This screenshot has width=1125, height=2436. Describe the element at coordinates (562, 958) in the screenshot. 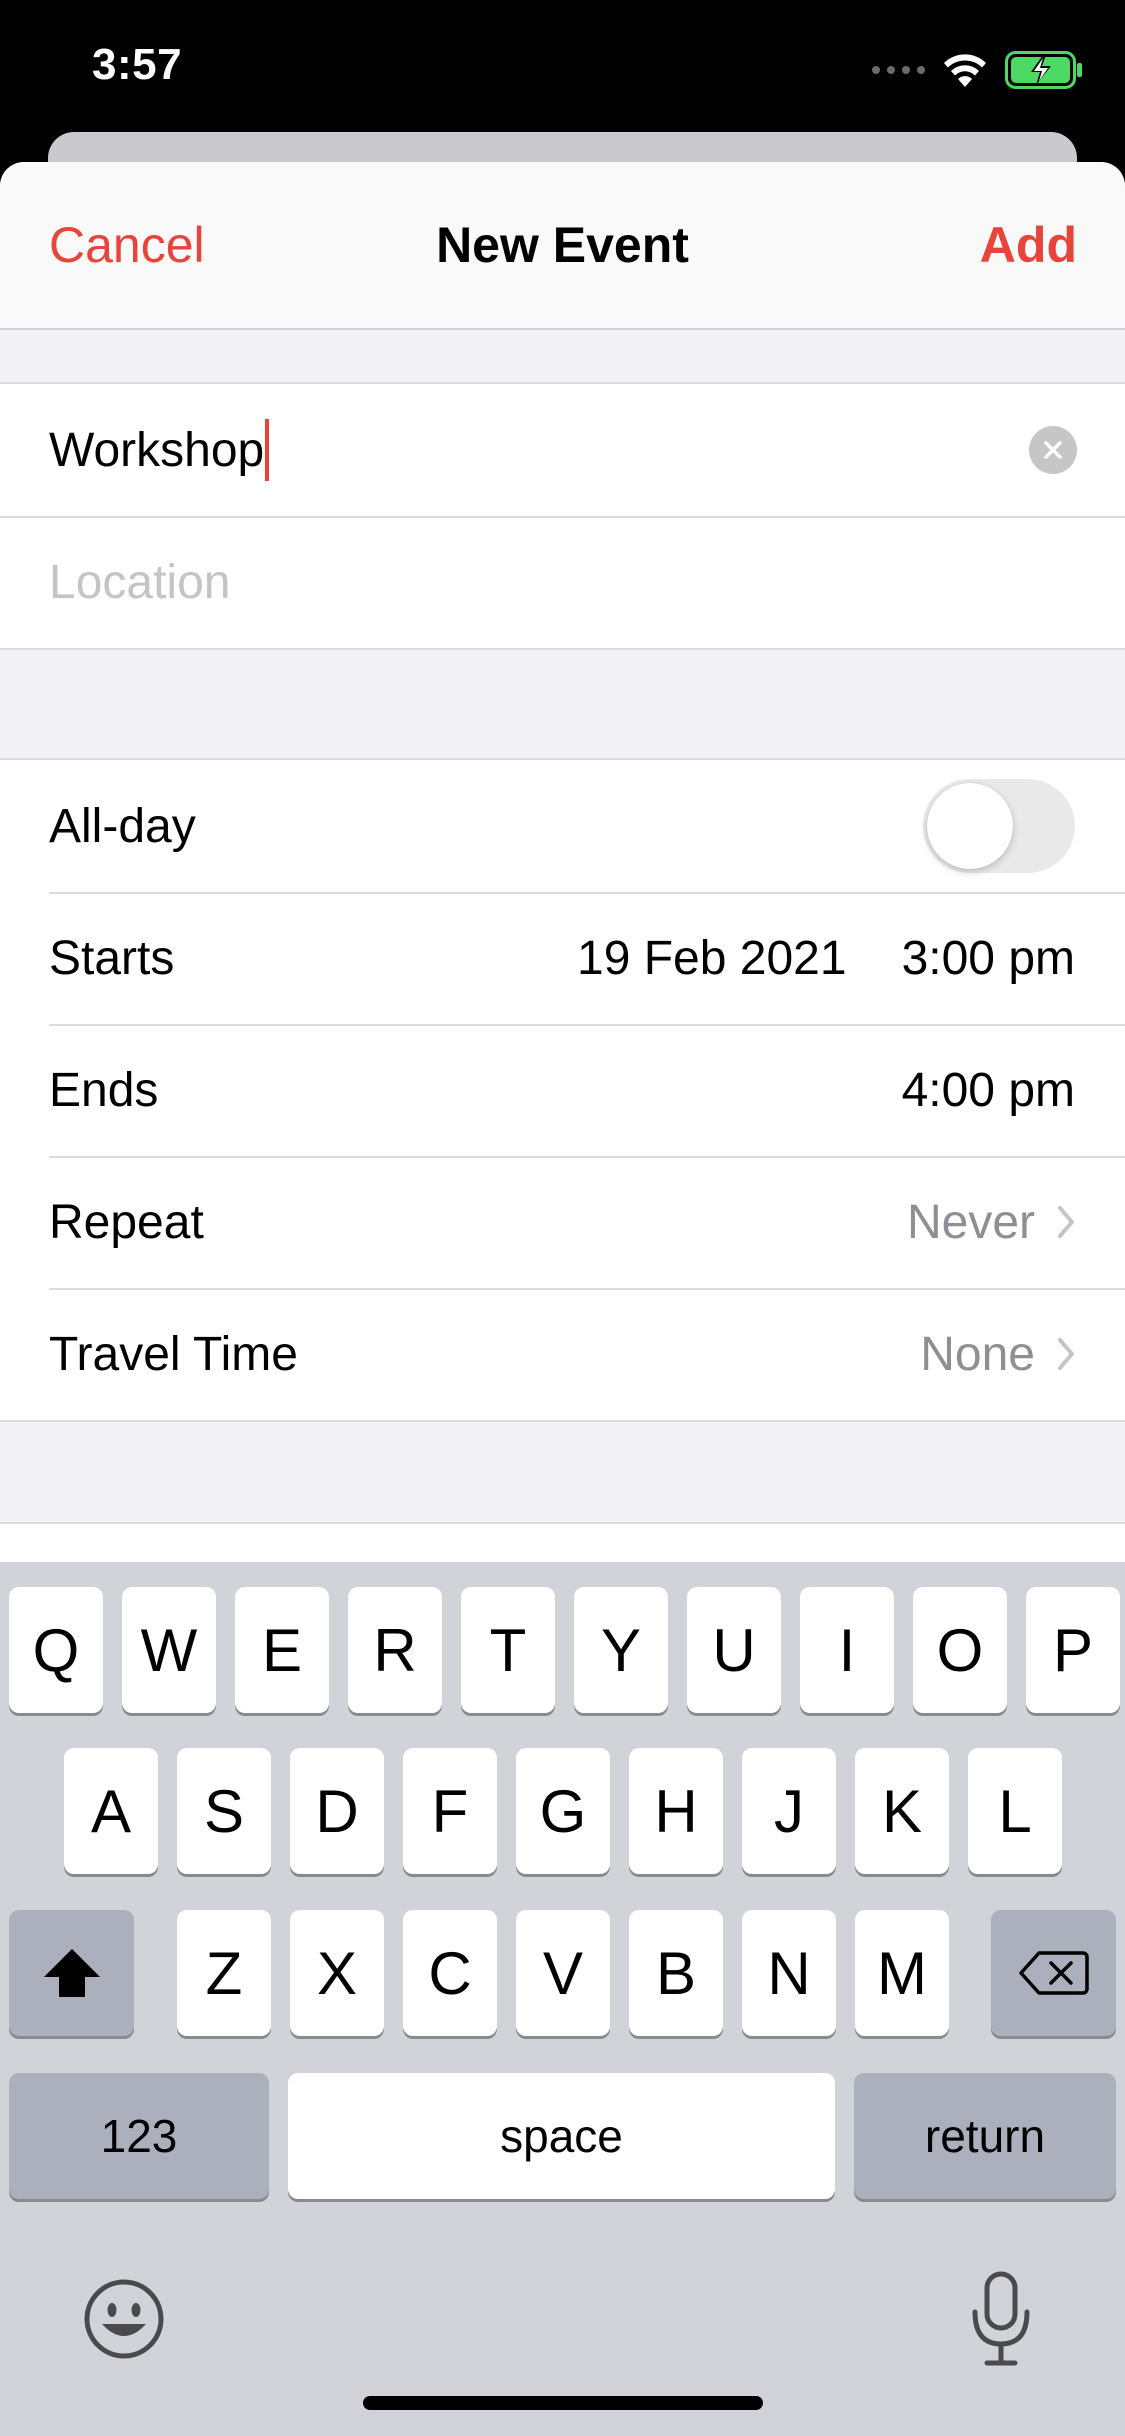

I see `starts-row: Starts 19 Feb 2021 3:00 pm` at that location.